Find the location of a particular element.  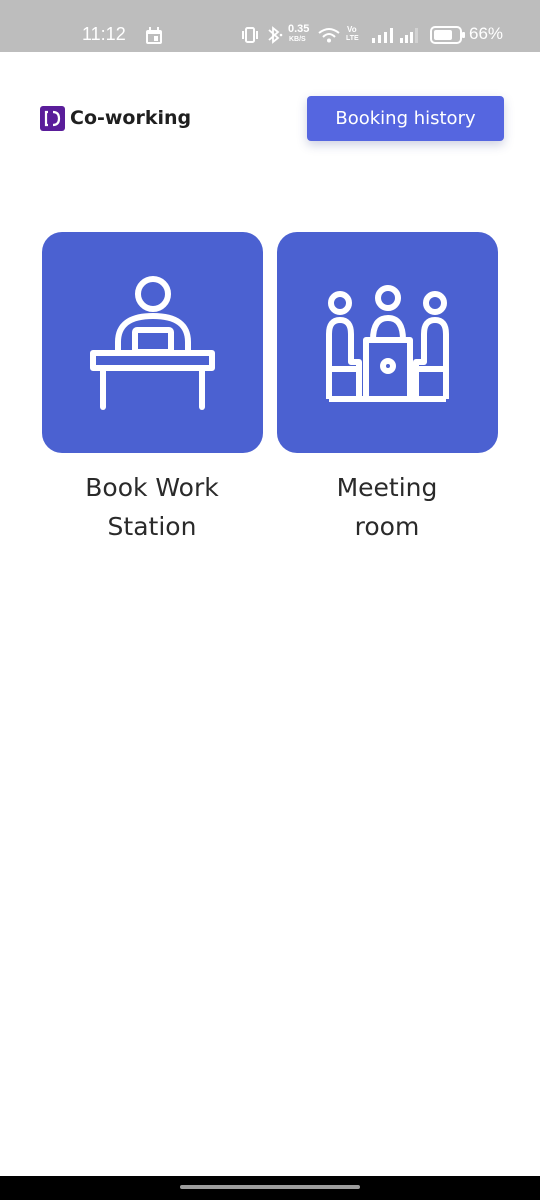

book-workstation-card is located at coordinates (152, 342).